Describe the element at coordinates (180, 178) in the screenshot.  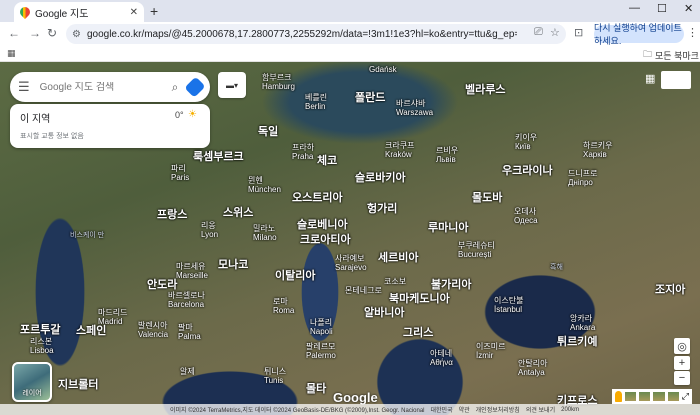
I see `map-label-city: Paris` at that location.